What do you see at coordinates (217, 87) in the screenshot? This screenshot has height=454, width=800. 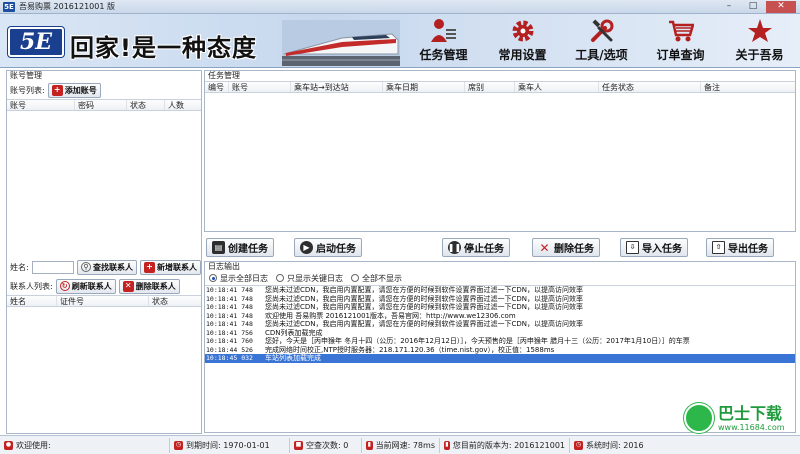 I see `col-task-id: 编号` at bounding box center [217, 87].